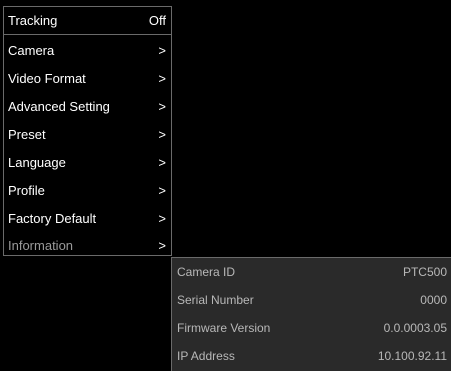 This screenshot has width=451, height=371. Describe the element at coordinates (31, 50) in the screenshot. I see `menu-item-label: Camera` at that location.